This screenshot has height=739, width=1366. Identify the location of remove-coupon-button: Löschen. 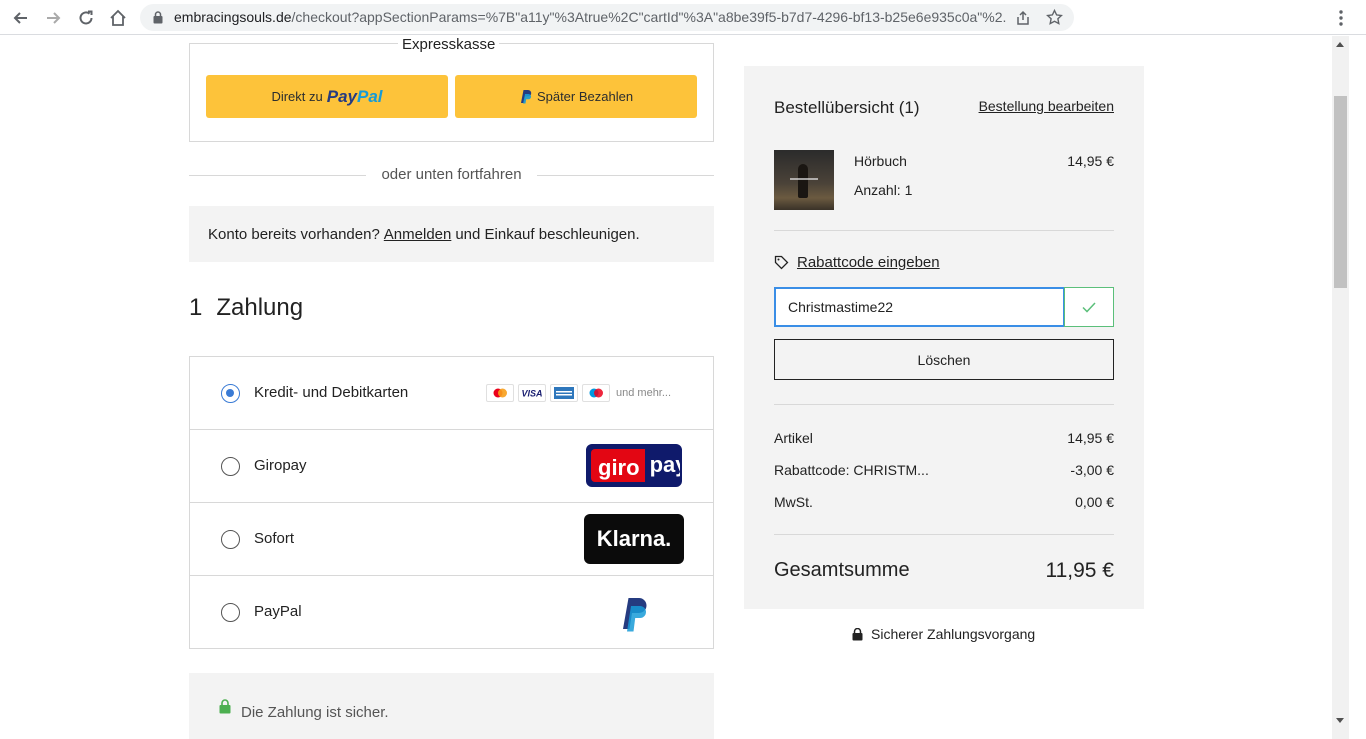
(944, 359).